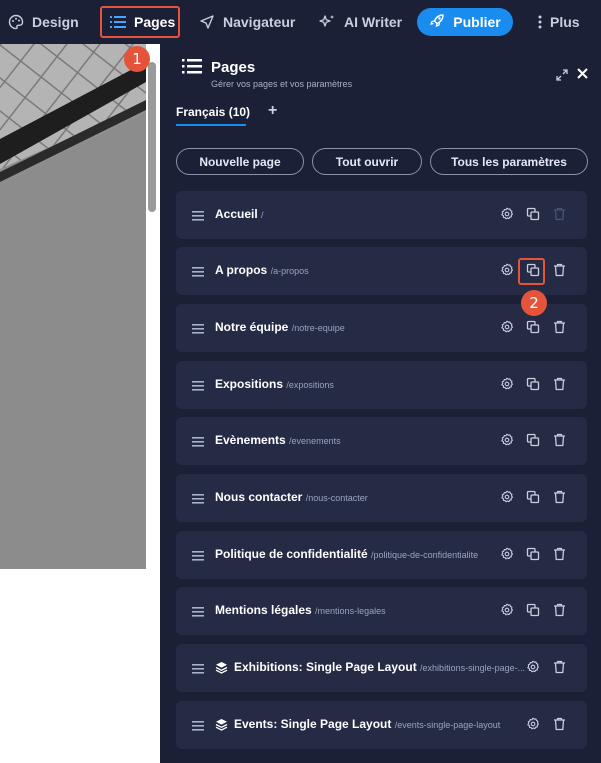 Image resolution: width=601 pixels, height=763 pixels. What do you see at coordinates (152, 137) in the screenshot?
I see `canvas-scrollbar` at bounding box center [152, 137].